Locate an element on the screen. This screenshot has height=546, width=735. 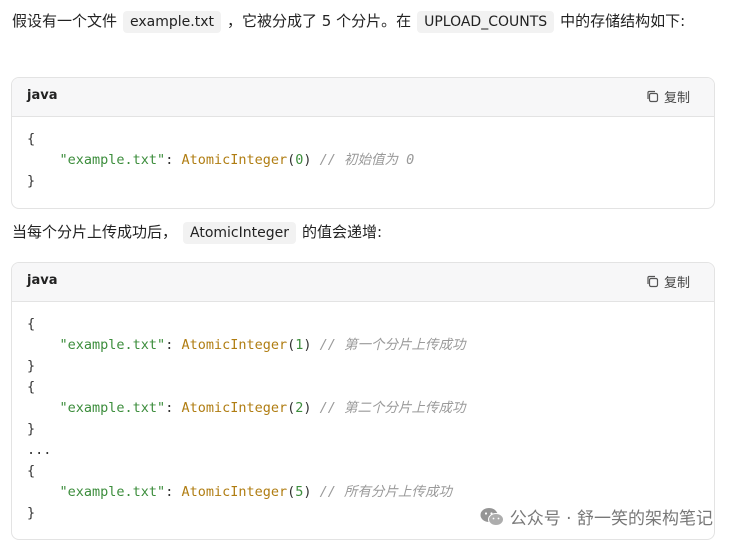
middle-paragraph: 当每个分片上传成功后， AtomicInteger 的值会递增: is located at coordinates (364, 232).